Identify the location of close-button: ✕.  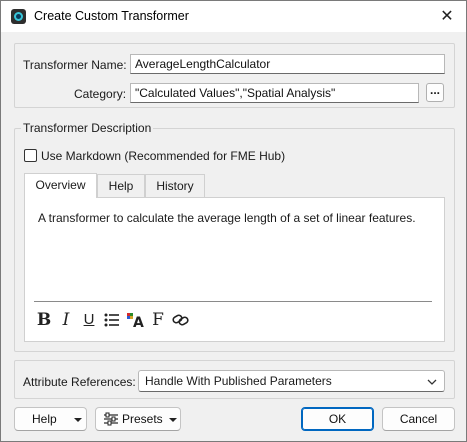
(447, 17).